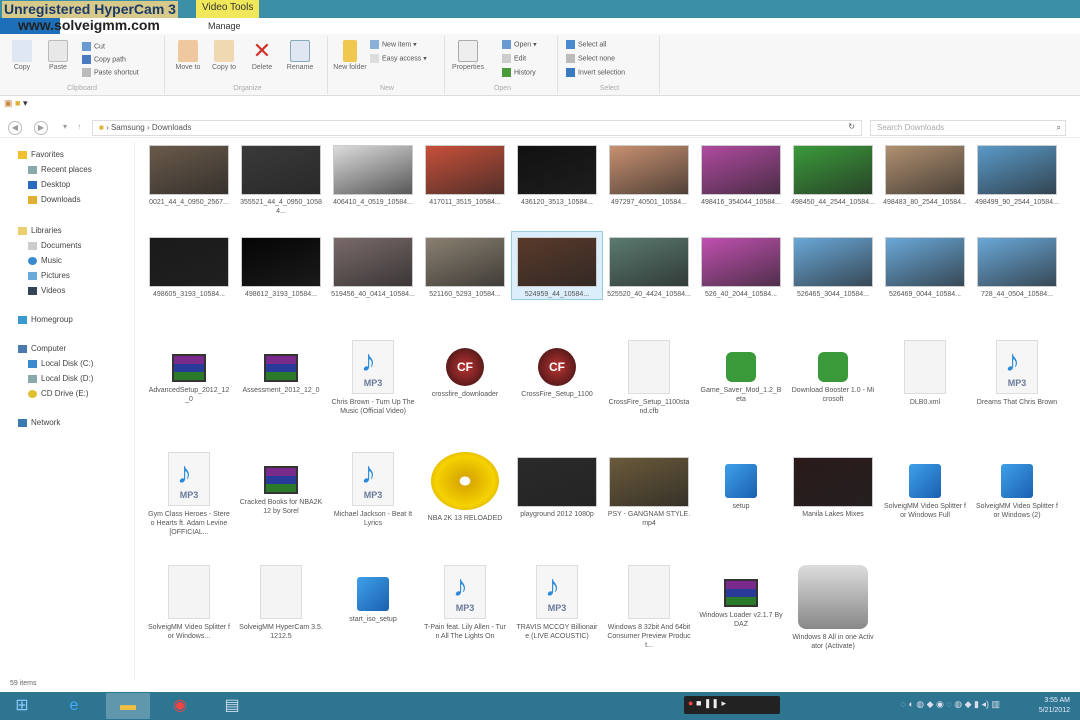 This screenshot has width=1080, height=720. Describe the element at coordinates (110, 72) in the screenshot. I see `paste-shortcut-button: Paste shortcut` at that location.